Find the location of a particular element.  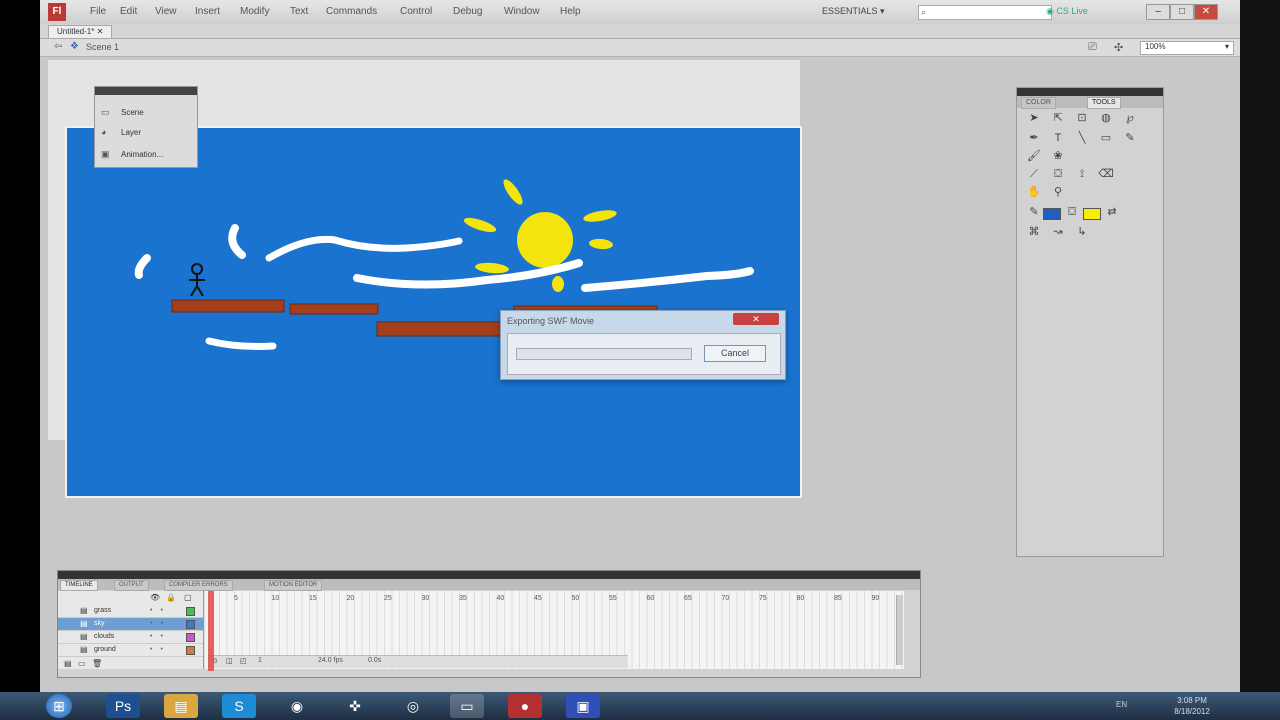

pen-tool-icon: ✒ is located at coordinates (1034, 138).